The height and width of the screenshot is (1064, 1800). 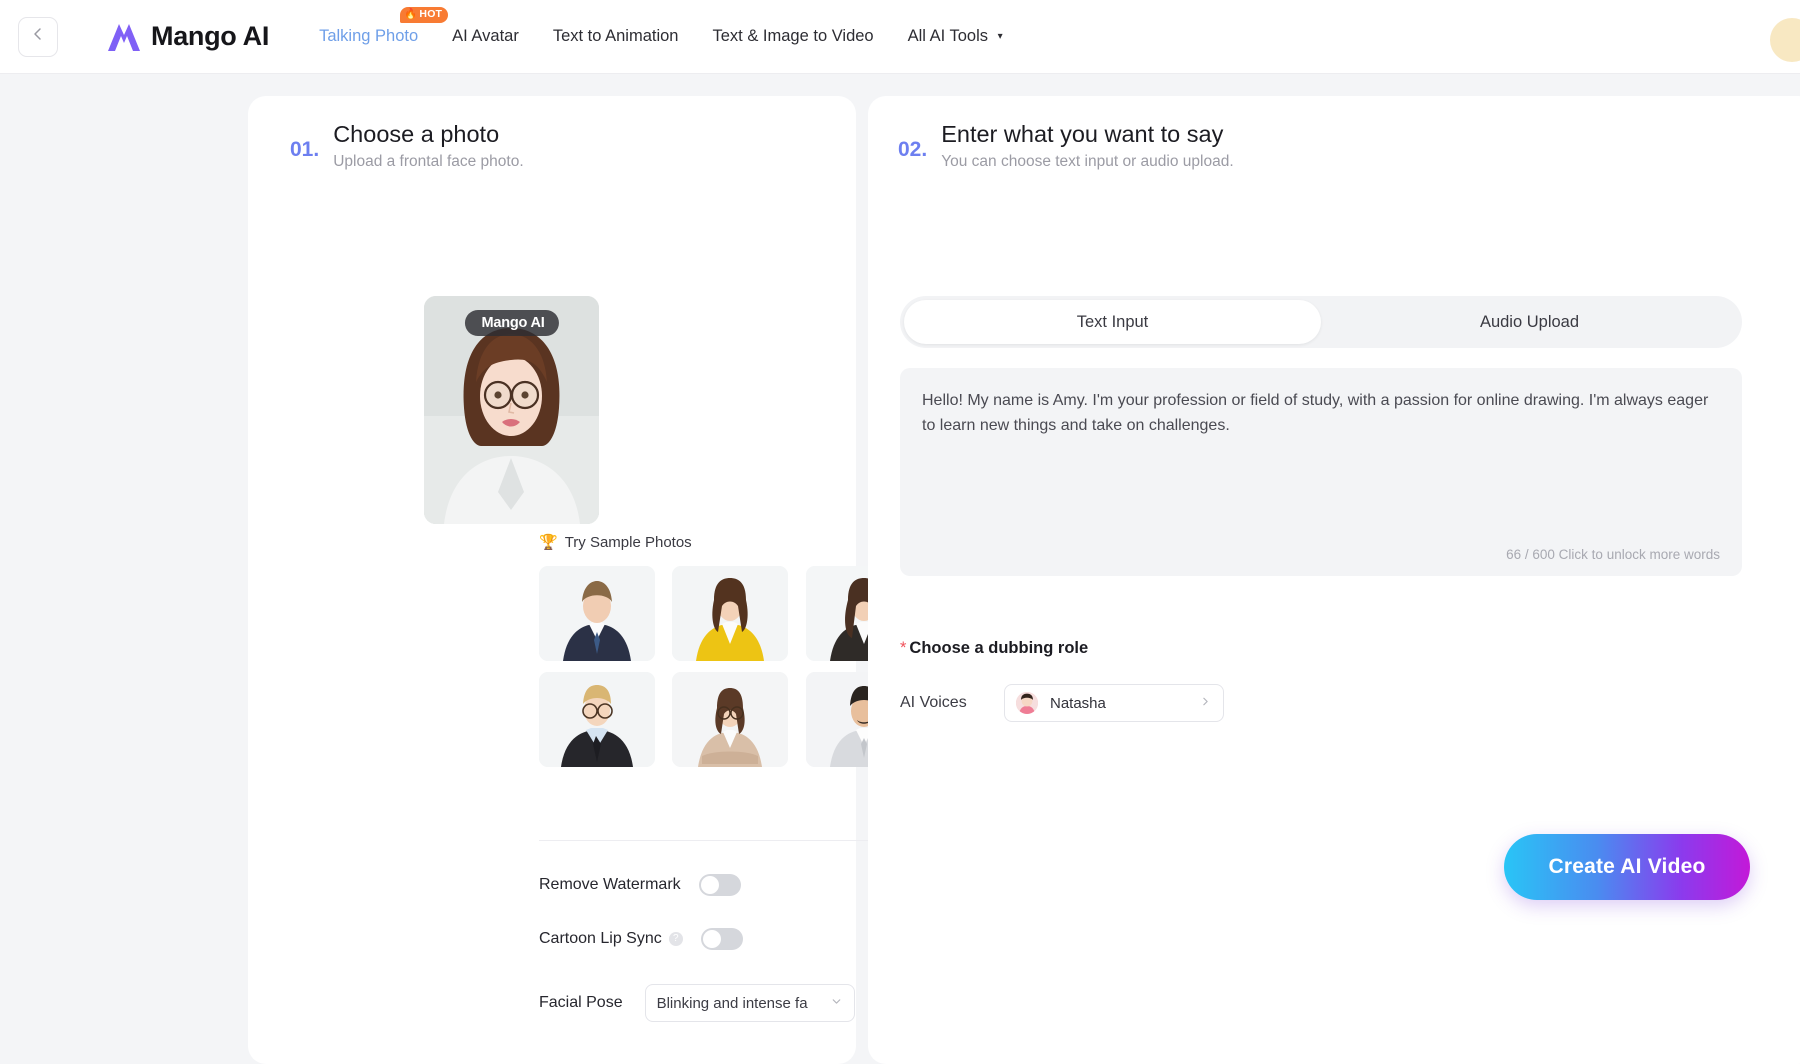 I want to click on selected-photo: Mango AI, so click(x=511, y=410).